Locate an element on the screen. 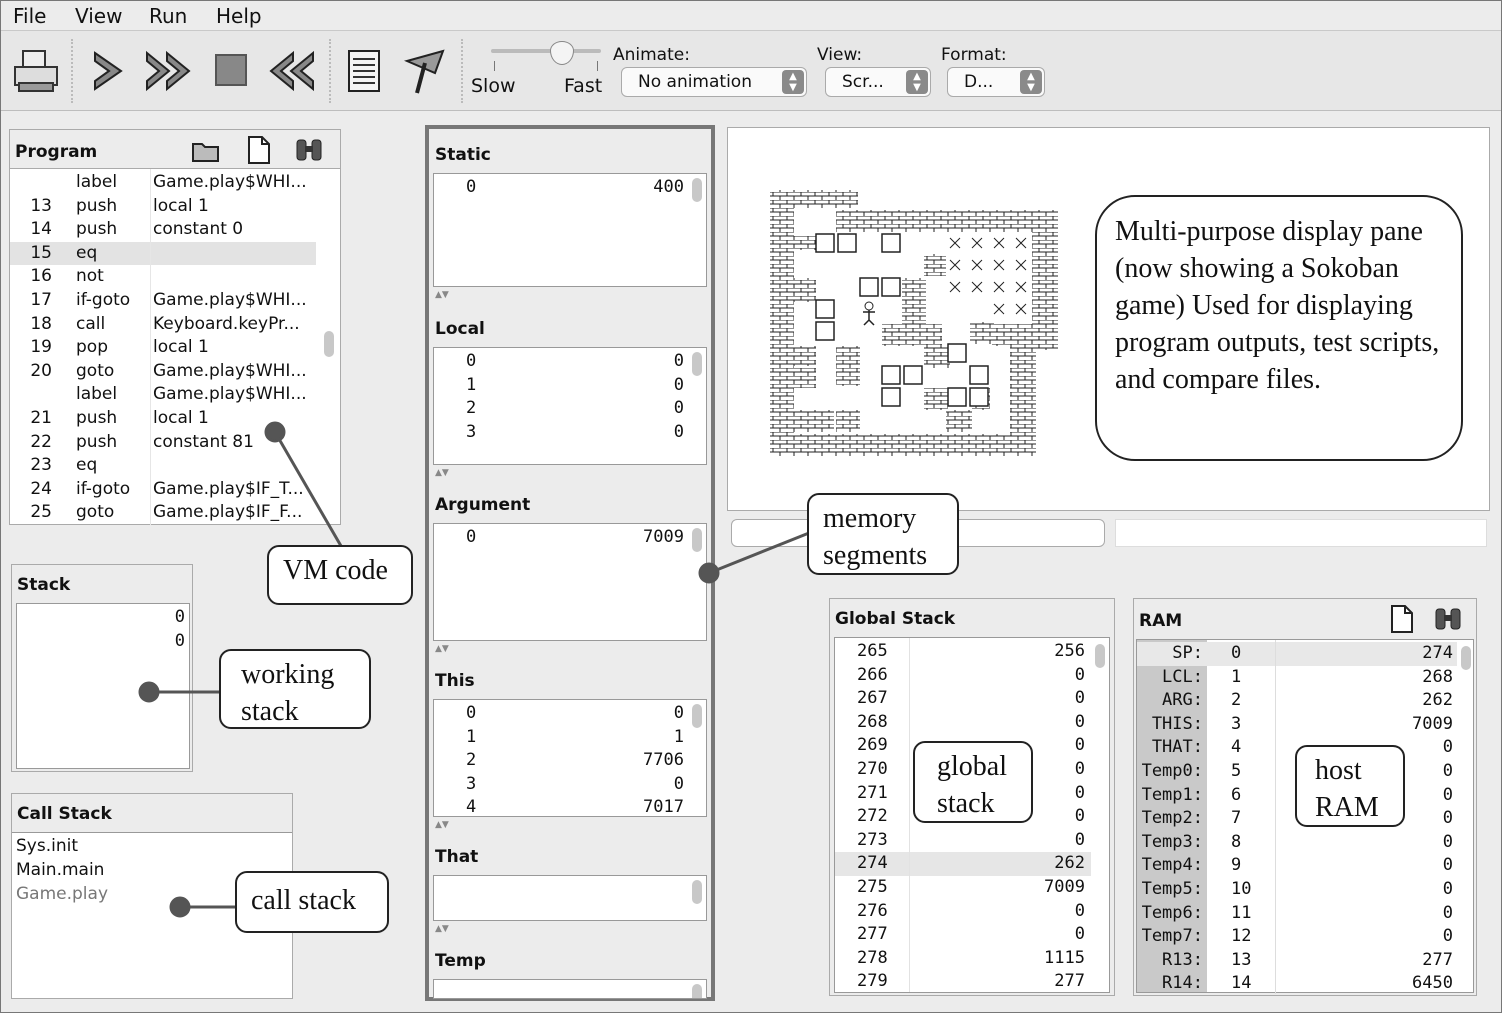  segment-argument-list: 0 7009 is located at coordinates (570, 582).